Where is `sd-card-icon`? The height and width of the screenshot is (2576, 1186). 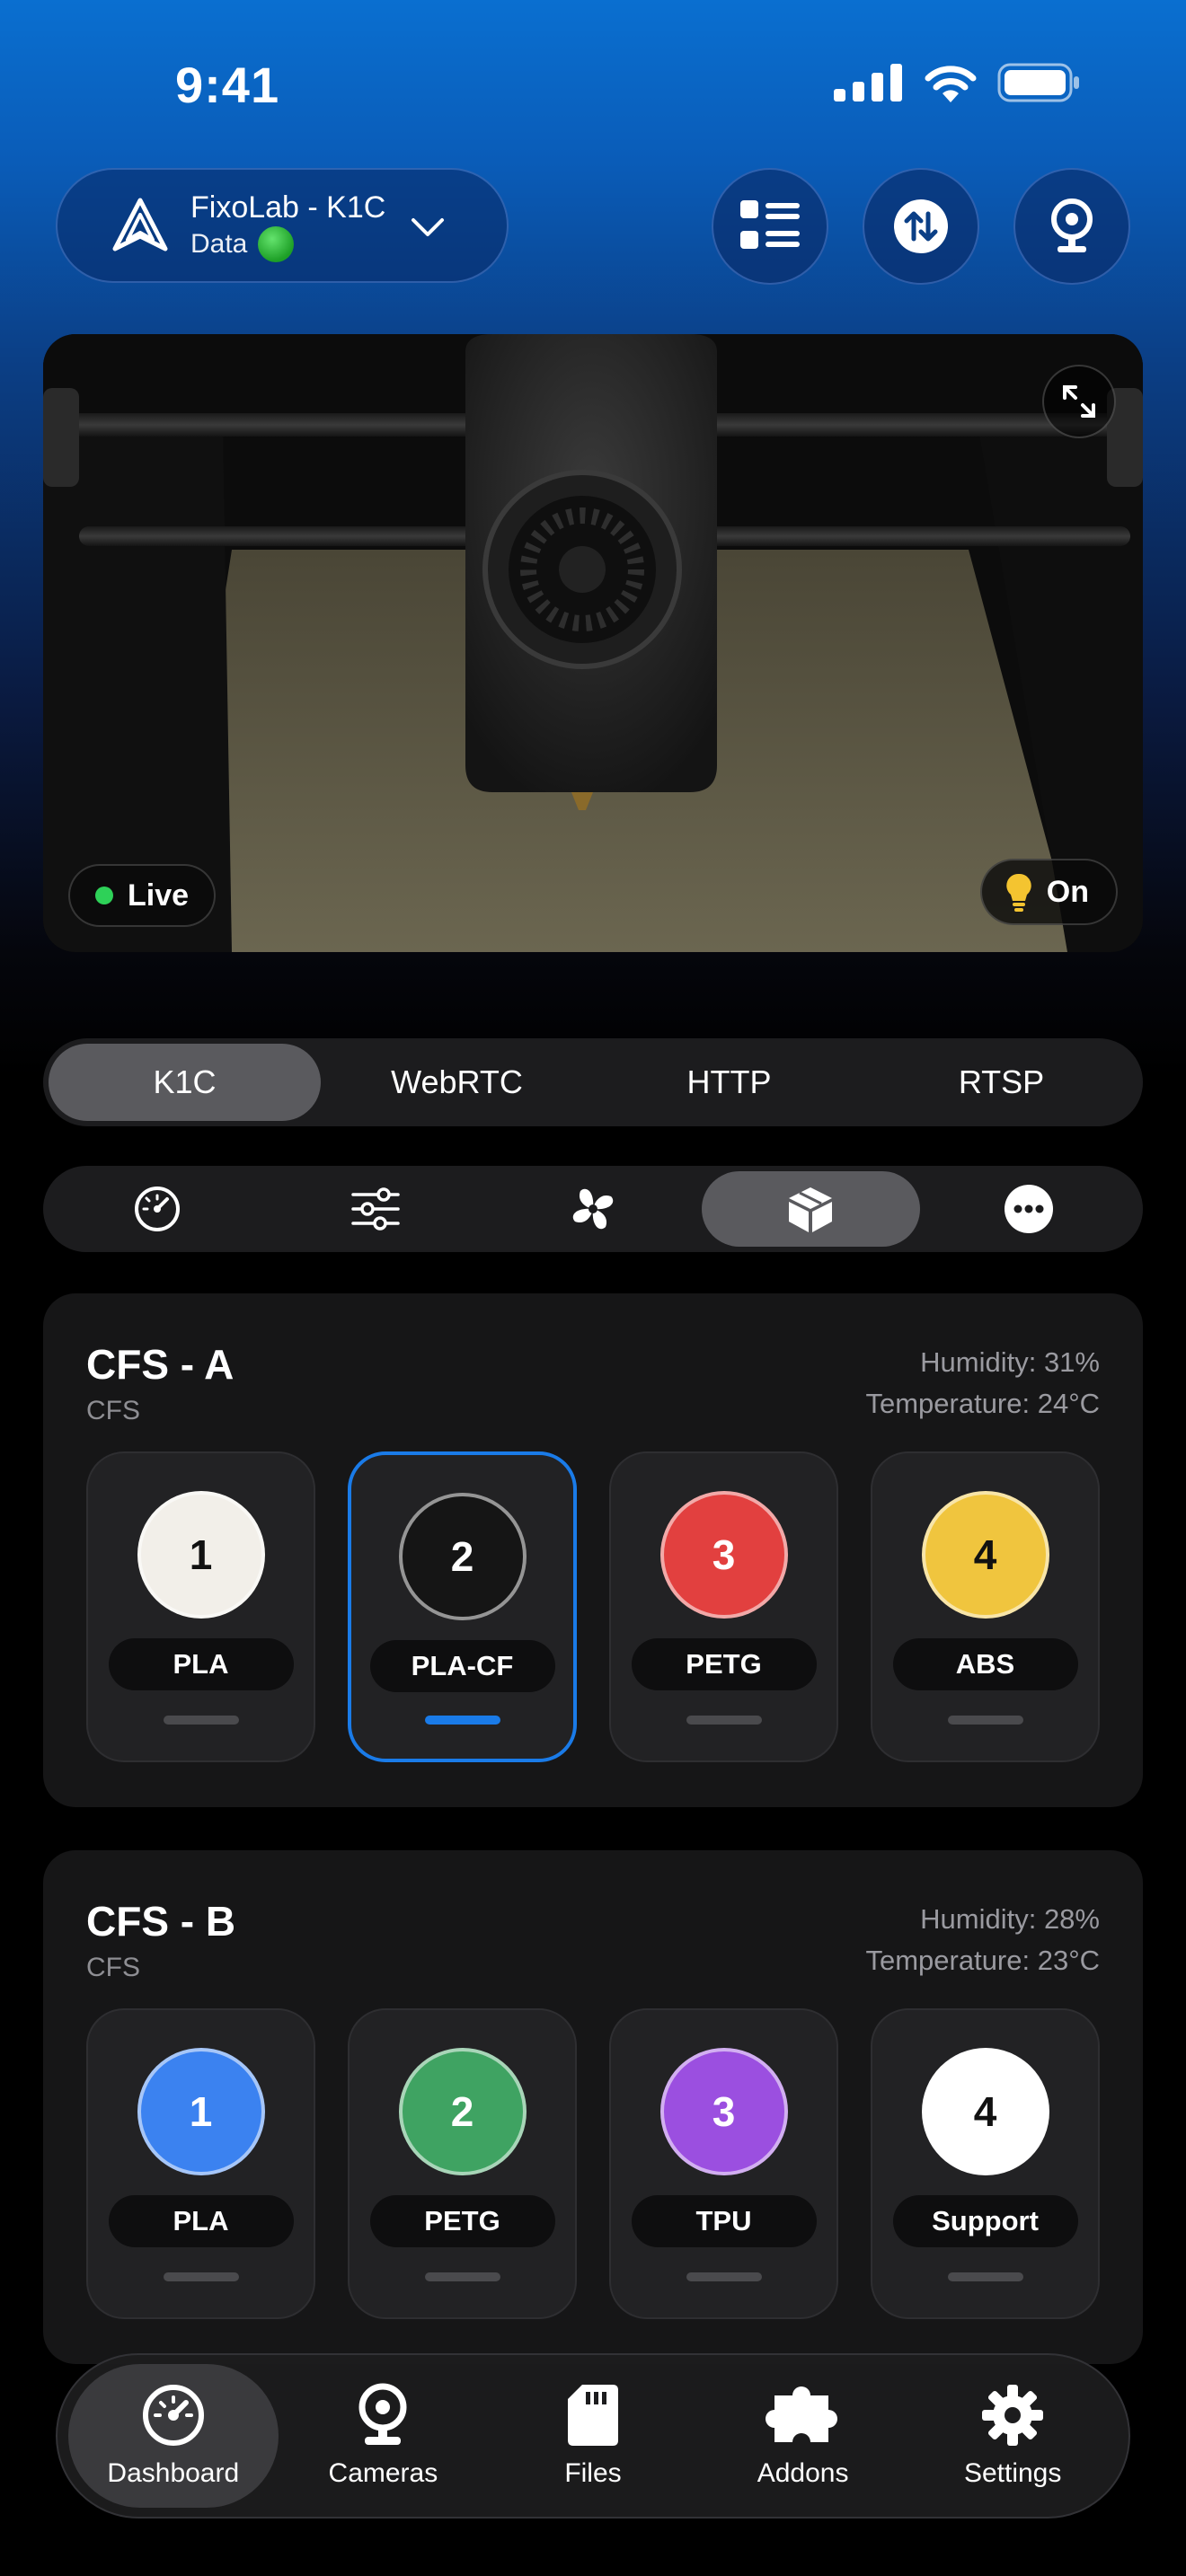 sd-card-icon is located at coordinates (592, 2415).